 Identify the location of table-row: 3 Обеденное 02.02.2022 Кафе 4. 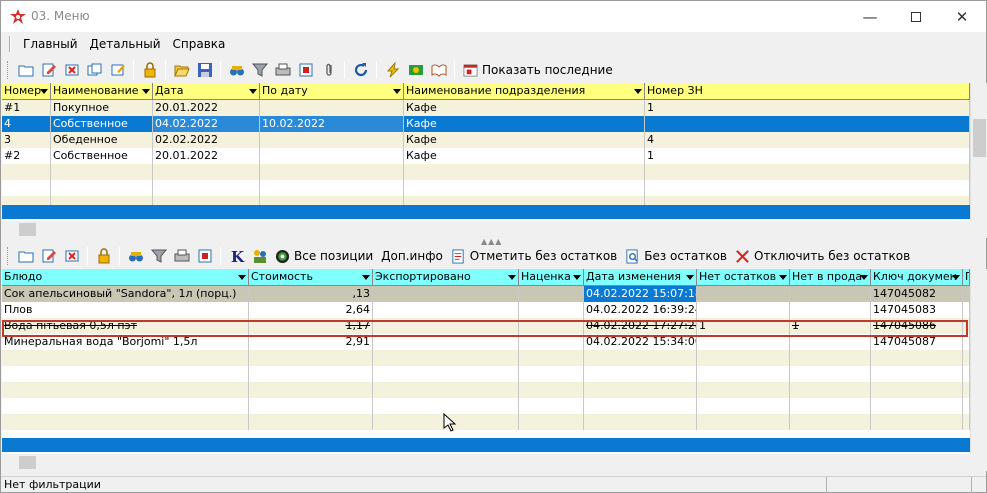
(486, 140).